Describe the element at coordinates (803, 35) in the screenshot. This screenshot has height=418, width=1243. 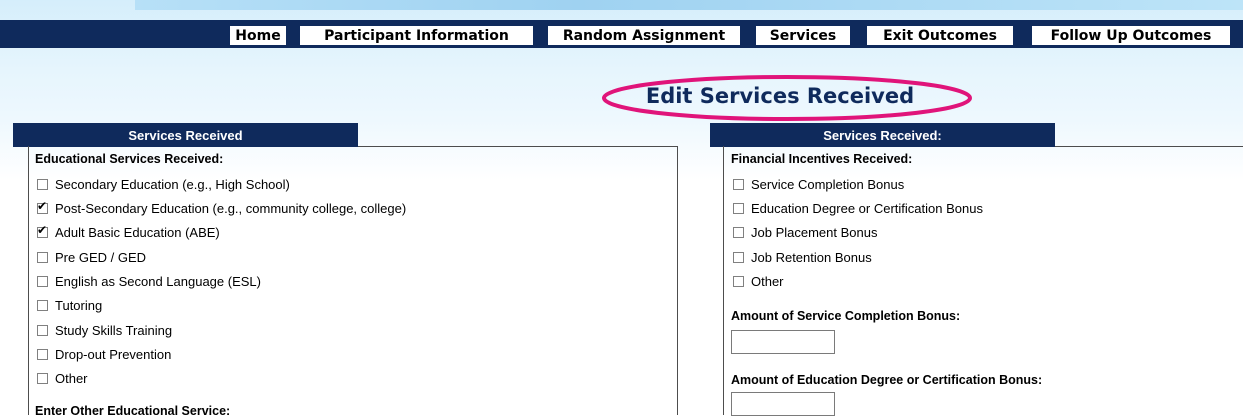
I see `nav-services: Services` at that location.